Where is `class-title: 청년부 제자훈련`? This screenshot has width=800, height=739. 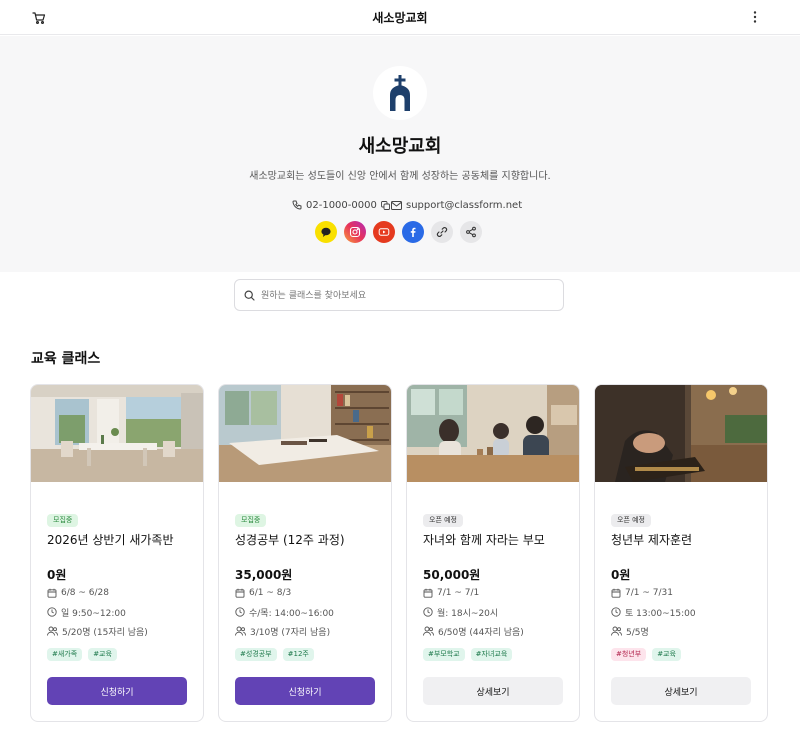 class-title: 청년부 제자훈련 is located at coordinates (652, 540).